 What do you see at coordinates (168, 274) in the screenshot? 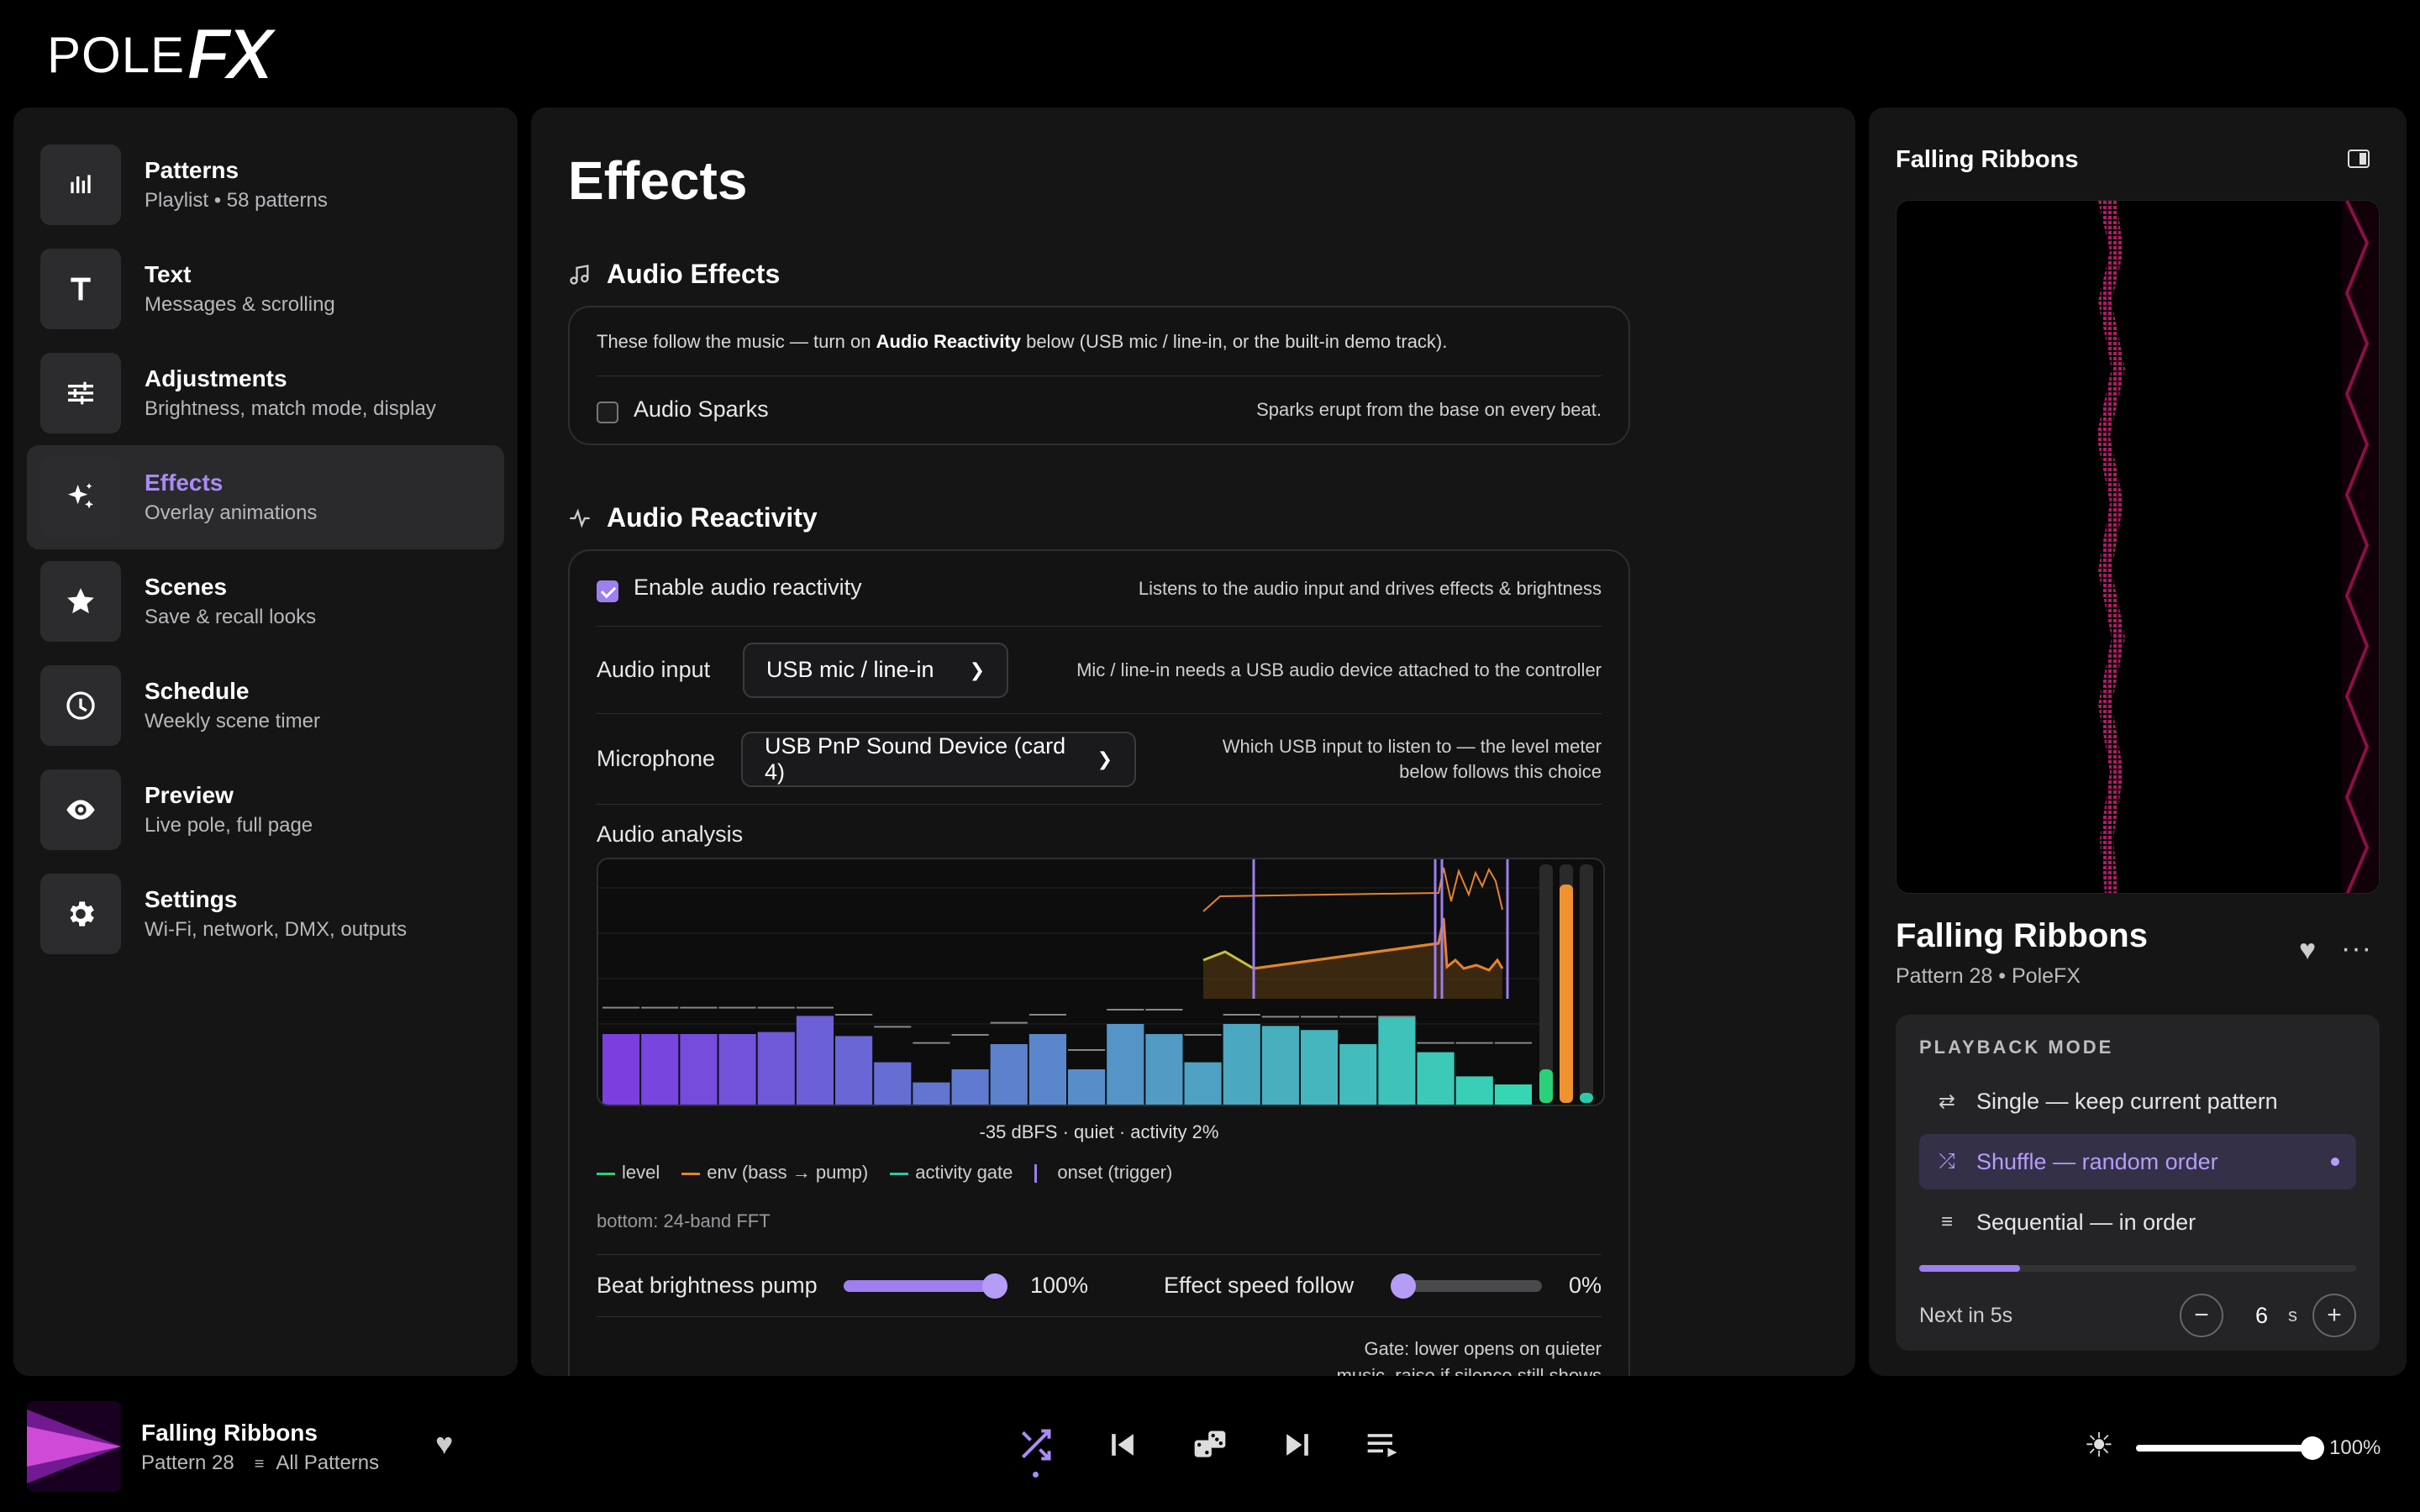
I see `sidebar-item-title: Text` at bounding box center [168, 274].